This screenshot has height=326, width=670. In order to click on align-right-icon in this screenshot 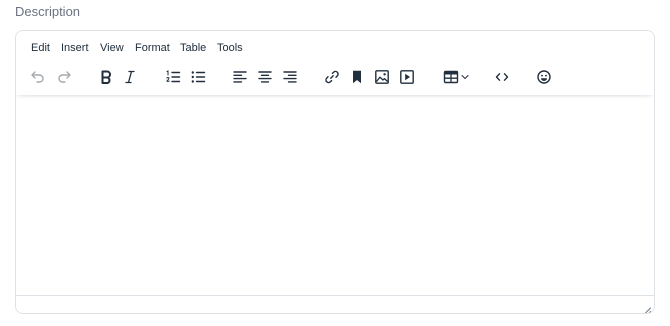, I will do `click(290, 77)`.